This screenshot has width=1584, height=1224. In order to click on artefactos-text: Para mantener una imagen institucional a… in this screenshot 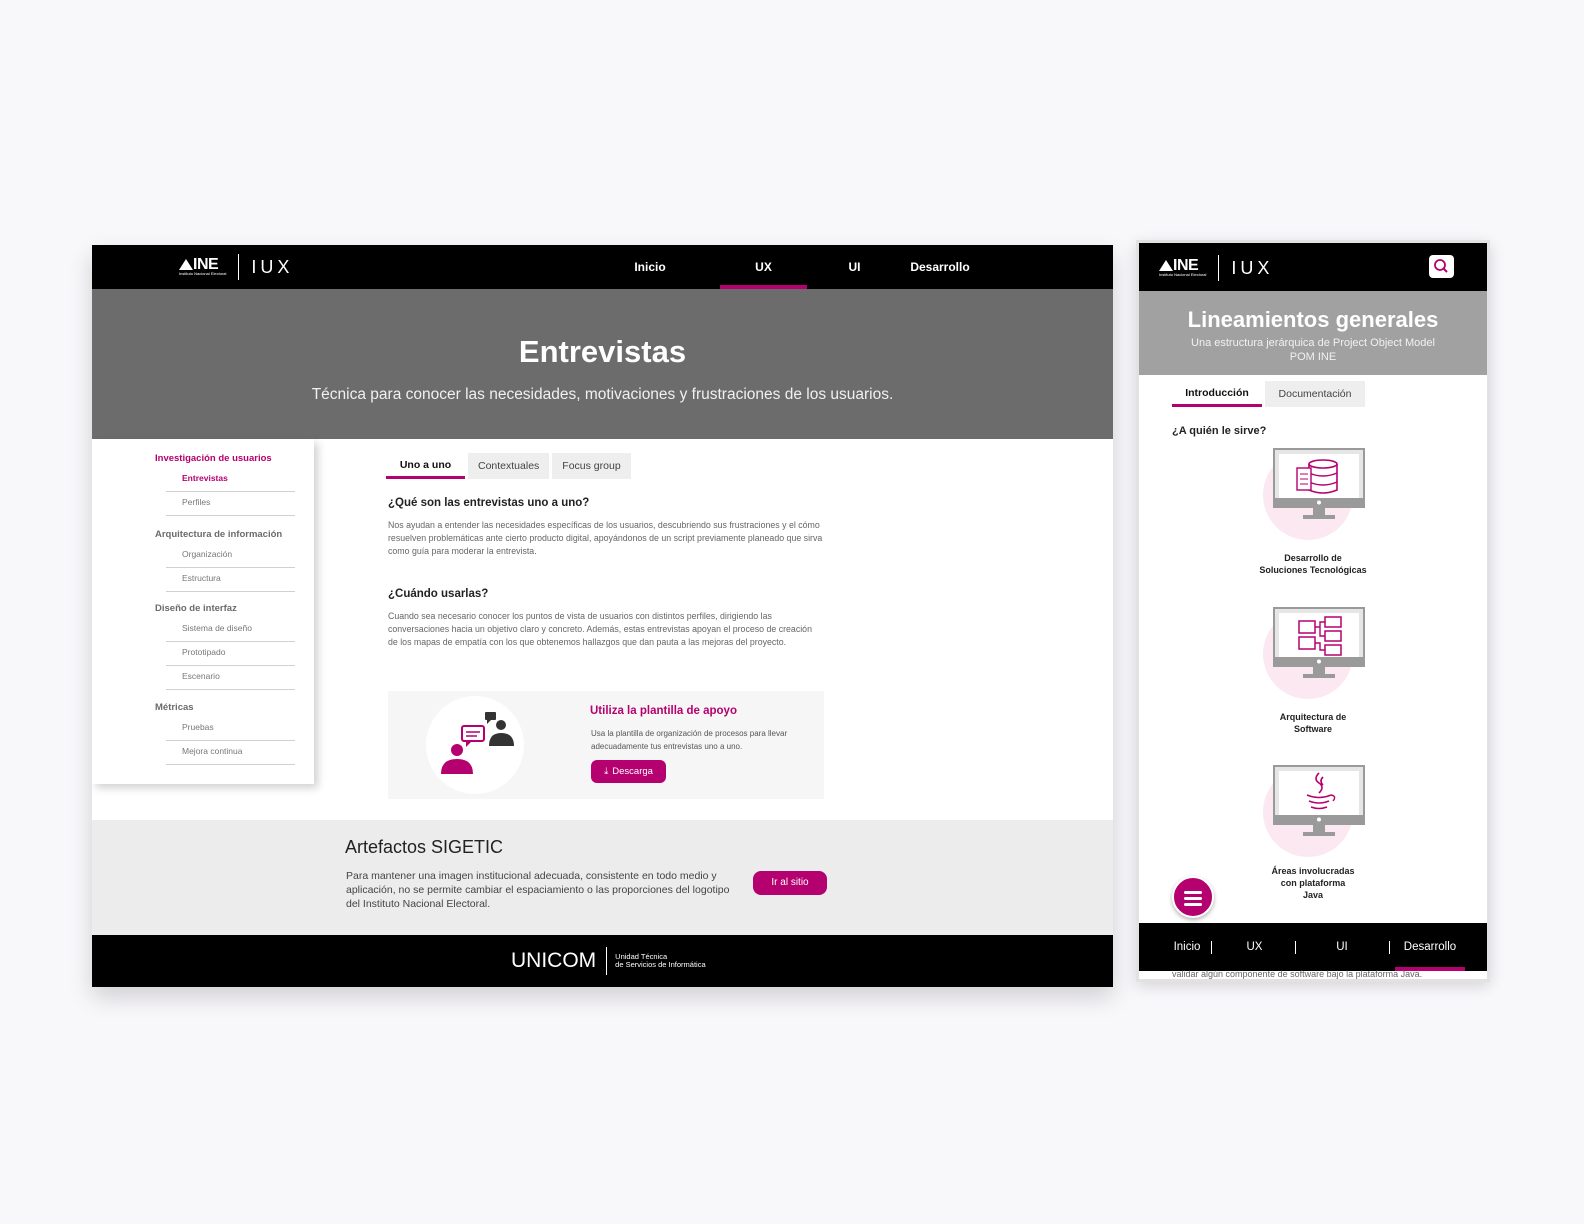, I will do `click(538, 890)`.